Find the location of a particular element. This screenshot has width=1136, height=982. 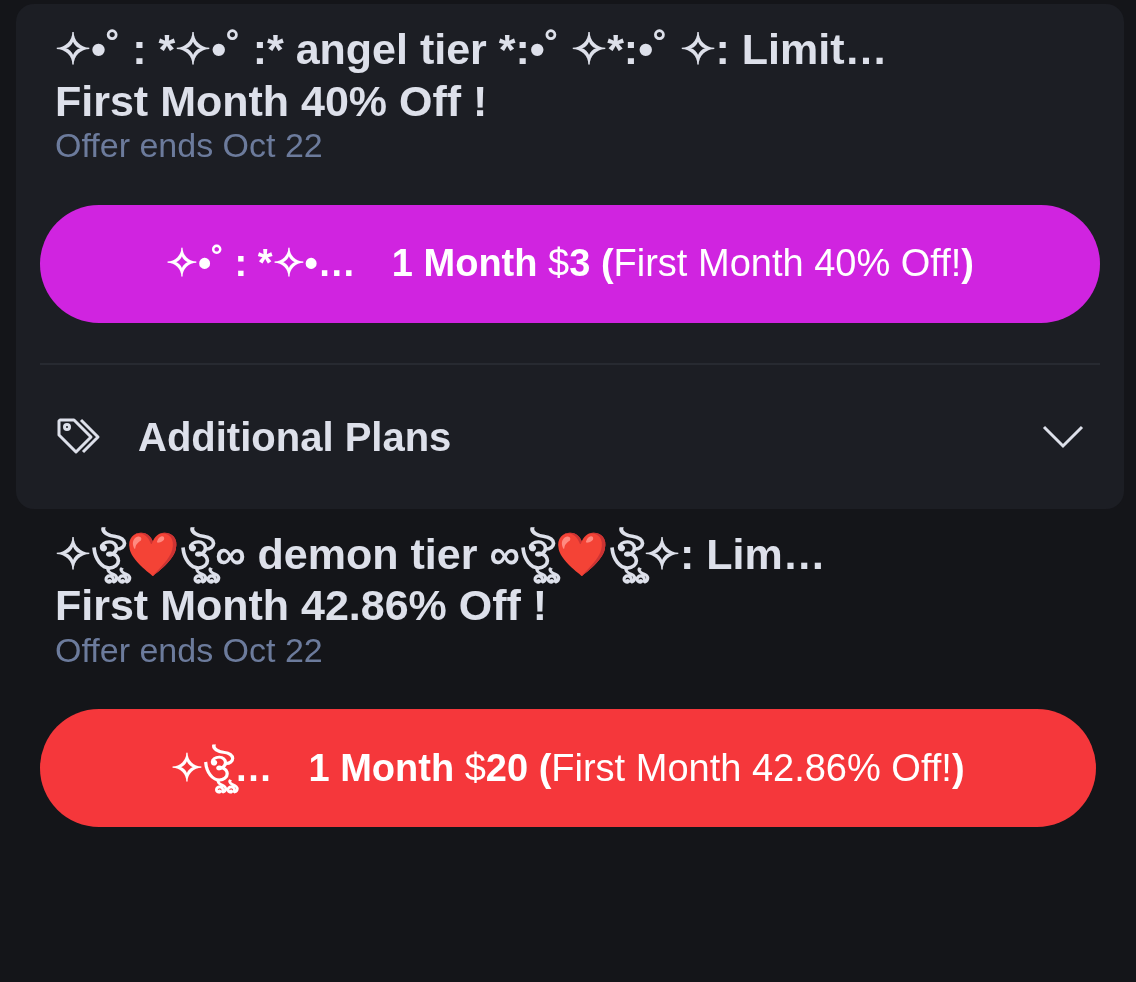

chevron-down-icon is located at coordinates (1063, 436).